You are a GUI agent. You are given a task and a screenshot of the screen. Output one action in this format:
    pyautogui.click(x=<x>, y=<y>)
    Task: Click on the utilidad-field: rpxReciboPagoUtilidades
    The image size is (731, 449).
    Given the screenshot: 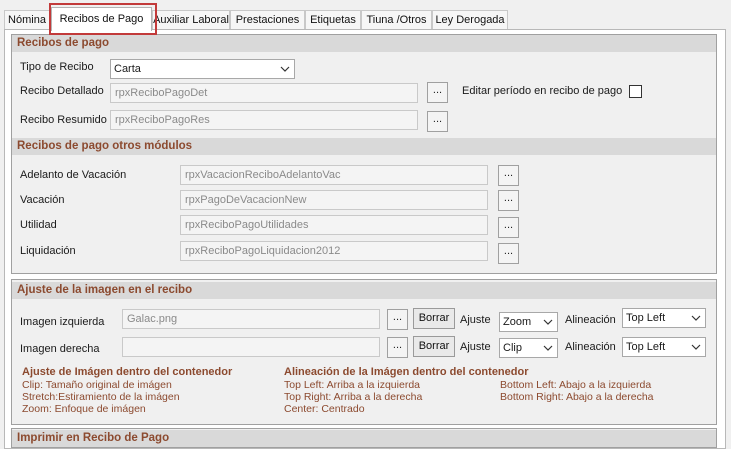 What is the action you would take?
    pyautogui.click(x=334, y=225)
    